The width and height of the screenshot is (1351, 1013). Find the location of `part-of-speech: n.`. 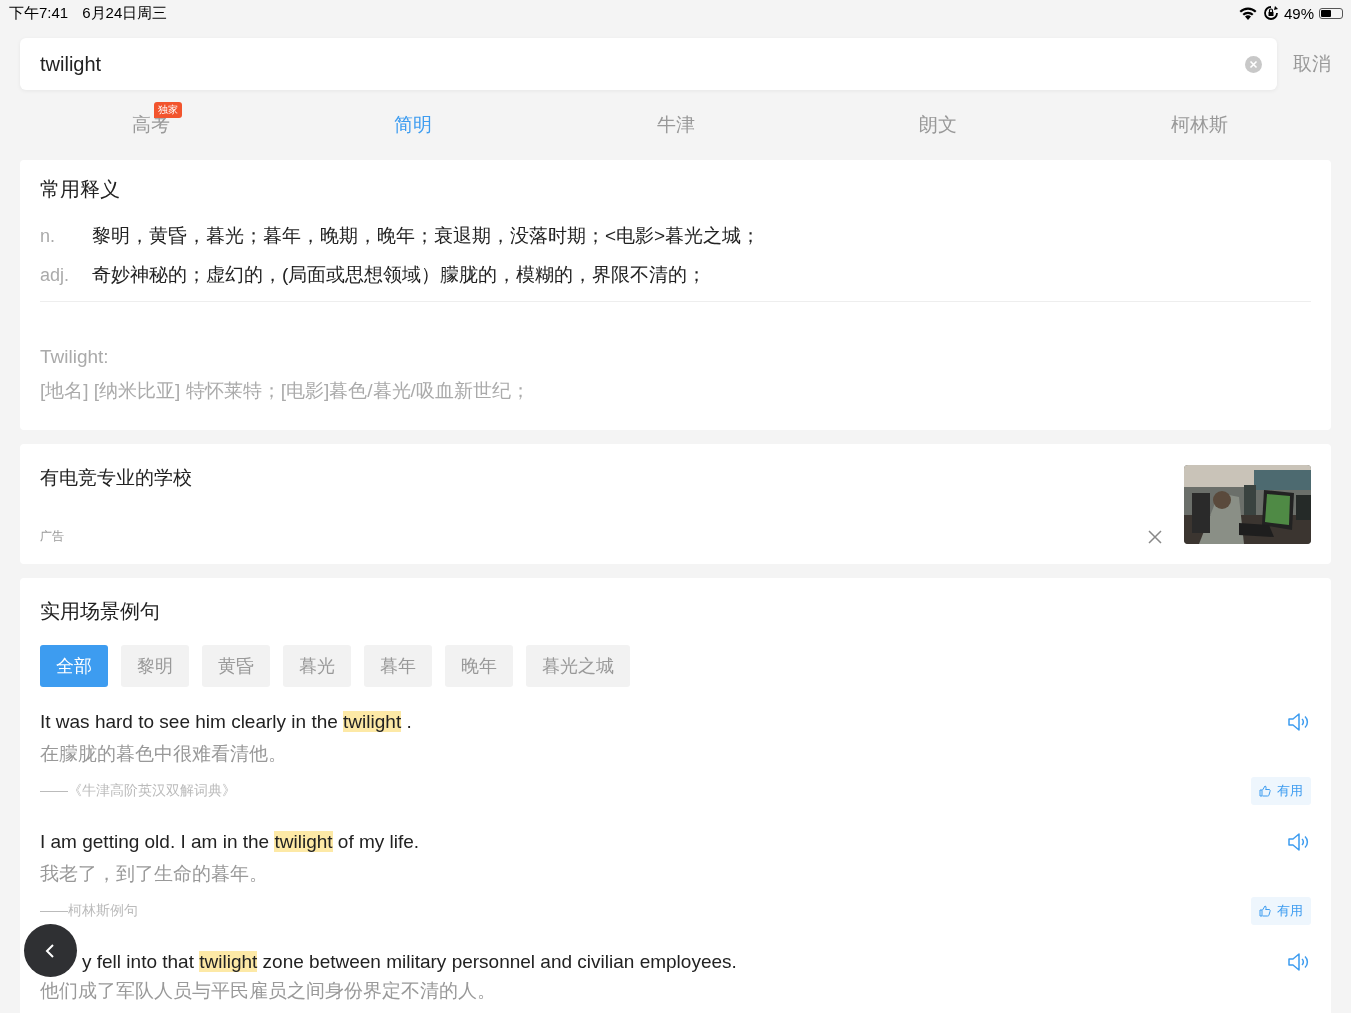

part-of-speech: n. is located at coordinates (48, 236).